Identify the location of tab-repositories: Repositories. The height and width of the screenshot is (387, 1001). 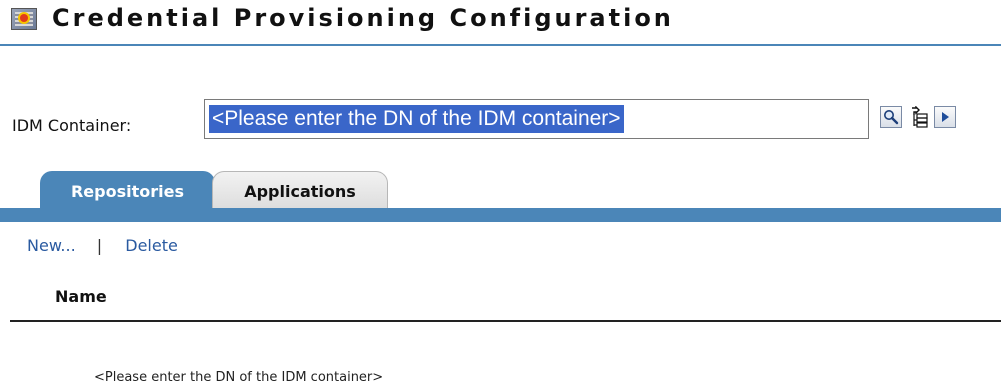
(127, 191).